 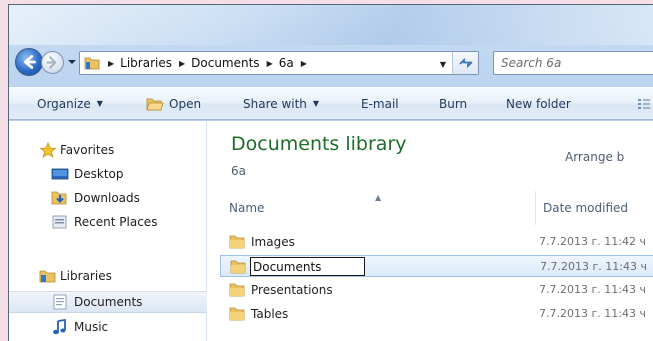 I want to click on libraries-icon, so click(x=47, y=276).